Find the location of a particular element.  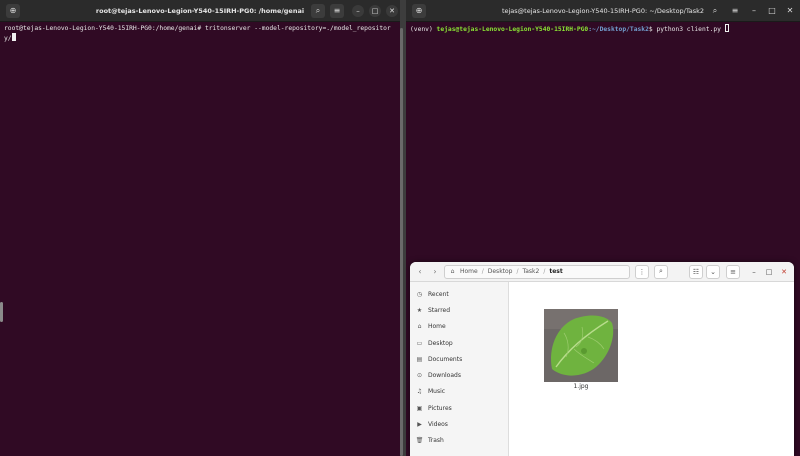

sidebar-item-documents: ▤ Documents is located at coordinates (459, 359).